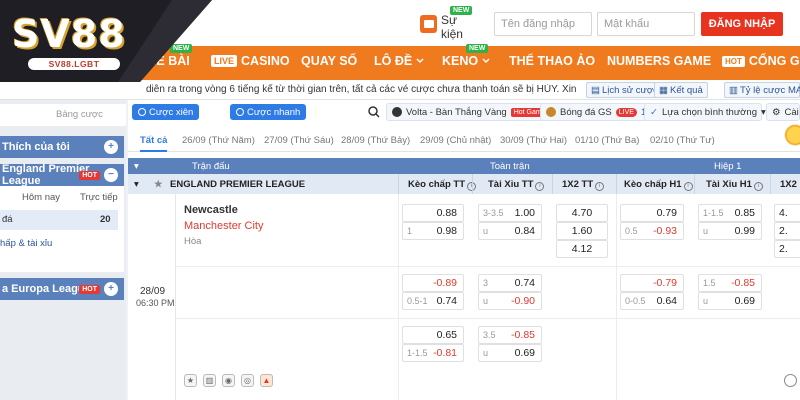 The height and width of the screenshot is (400, 800). I want to click on date-tab: 26/09 (Thứ Năm), so click(218, 140).